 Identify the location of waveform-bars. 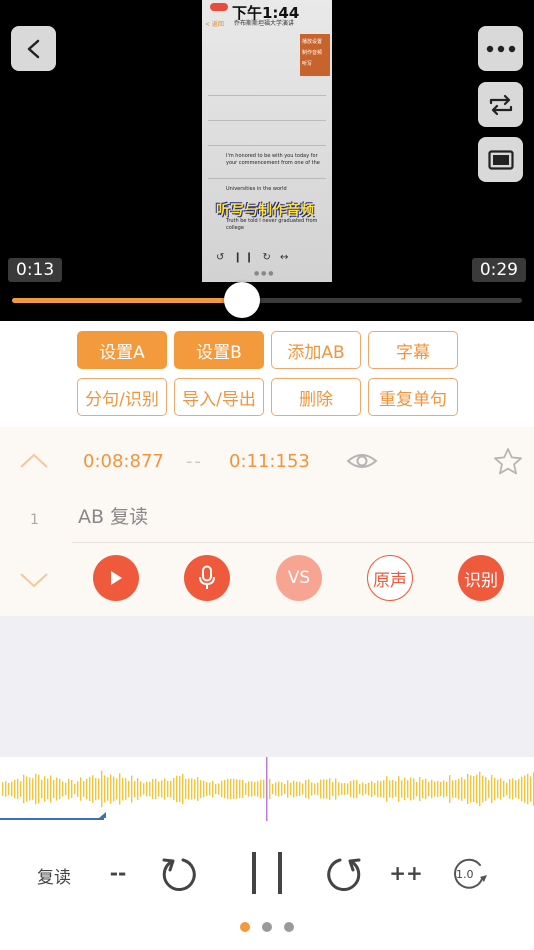
(267, 789).